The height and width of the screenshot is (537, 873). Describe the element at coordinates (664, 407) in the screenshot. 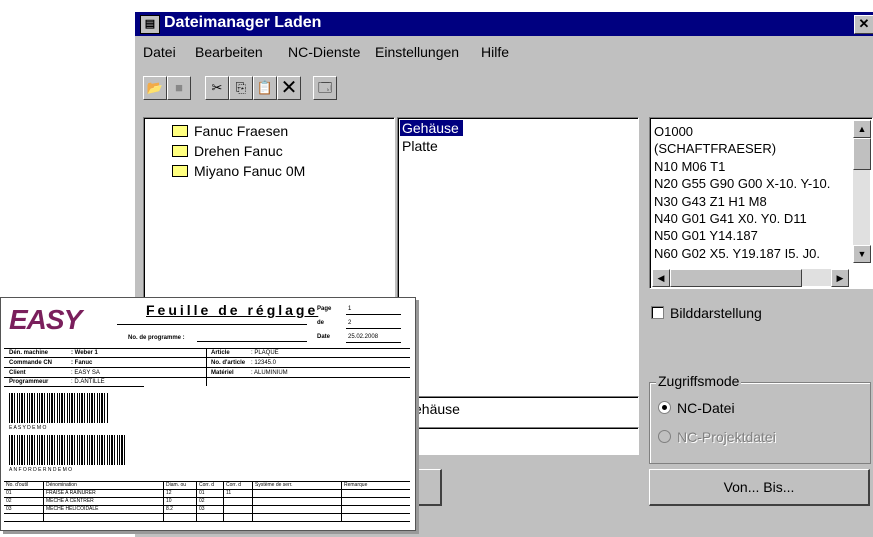

I see `radio-selected-icon` at that location.